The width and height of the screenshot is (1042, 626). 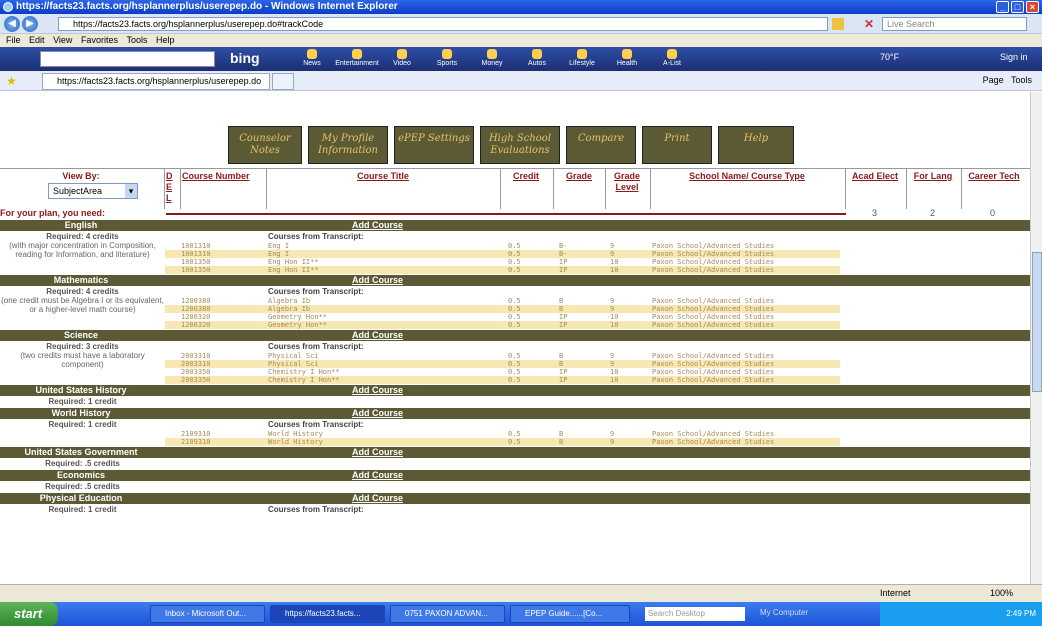 I want to click on health-icon, so click(x=627, y=54).